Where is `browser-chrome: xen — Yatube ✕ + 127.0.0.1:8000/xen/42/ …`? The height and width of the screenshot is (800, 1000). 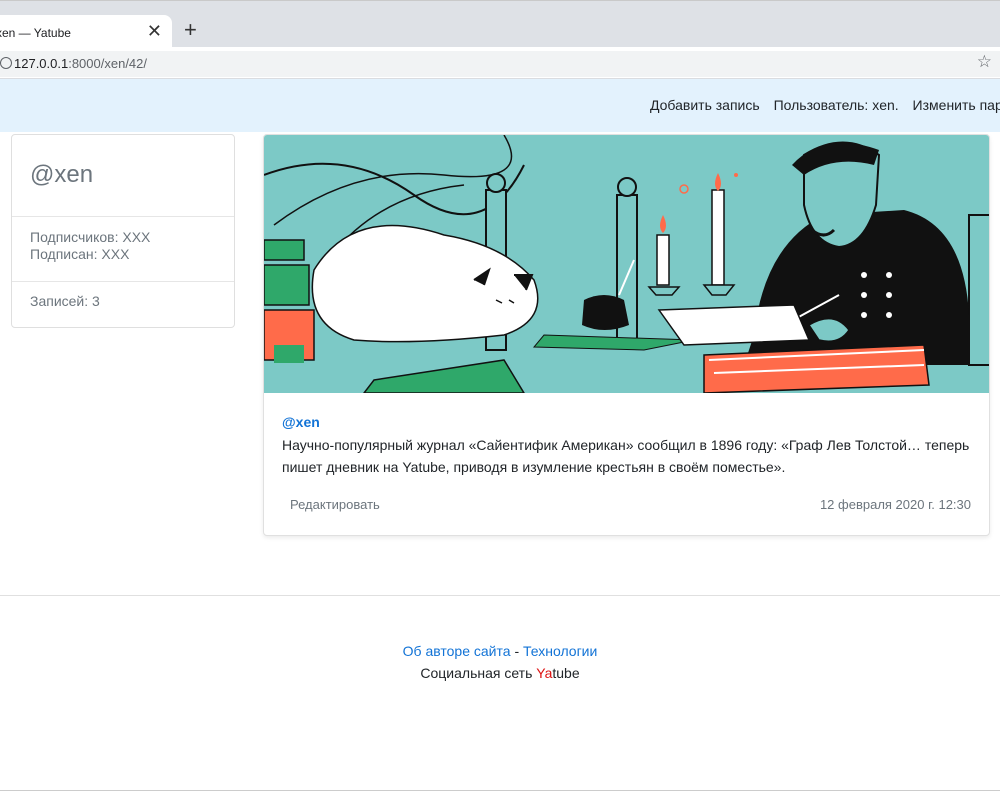
browser-chrome: xen — Yatube ✕ + 127.0.0.1:8000/xen/42/ … is located at coordinates (500, 39).